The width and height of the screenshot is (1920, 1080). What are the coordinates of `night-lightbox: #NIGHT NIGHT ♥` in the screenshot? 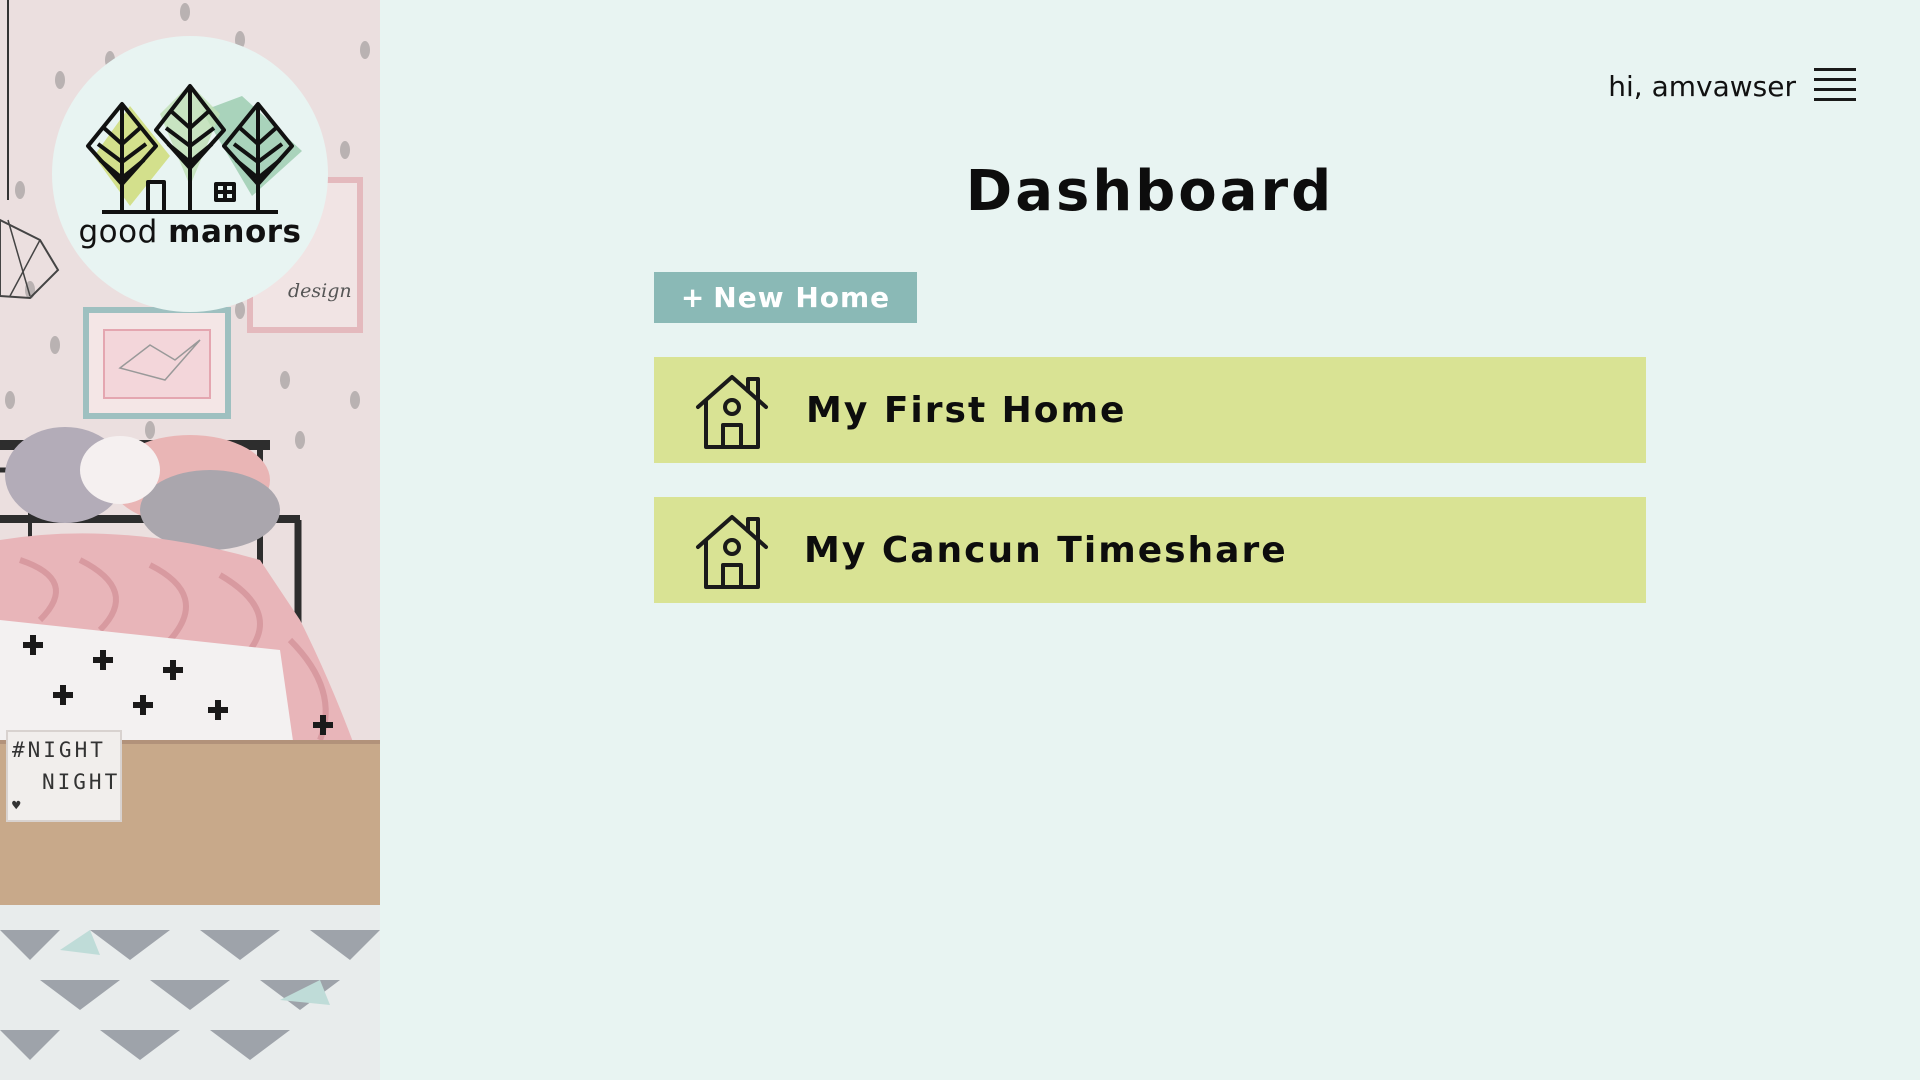 It's located at (64, 776).